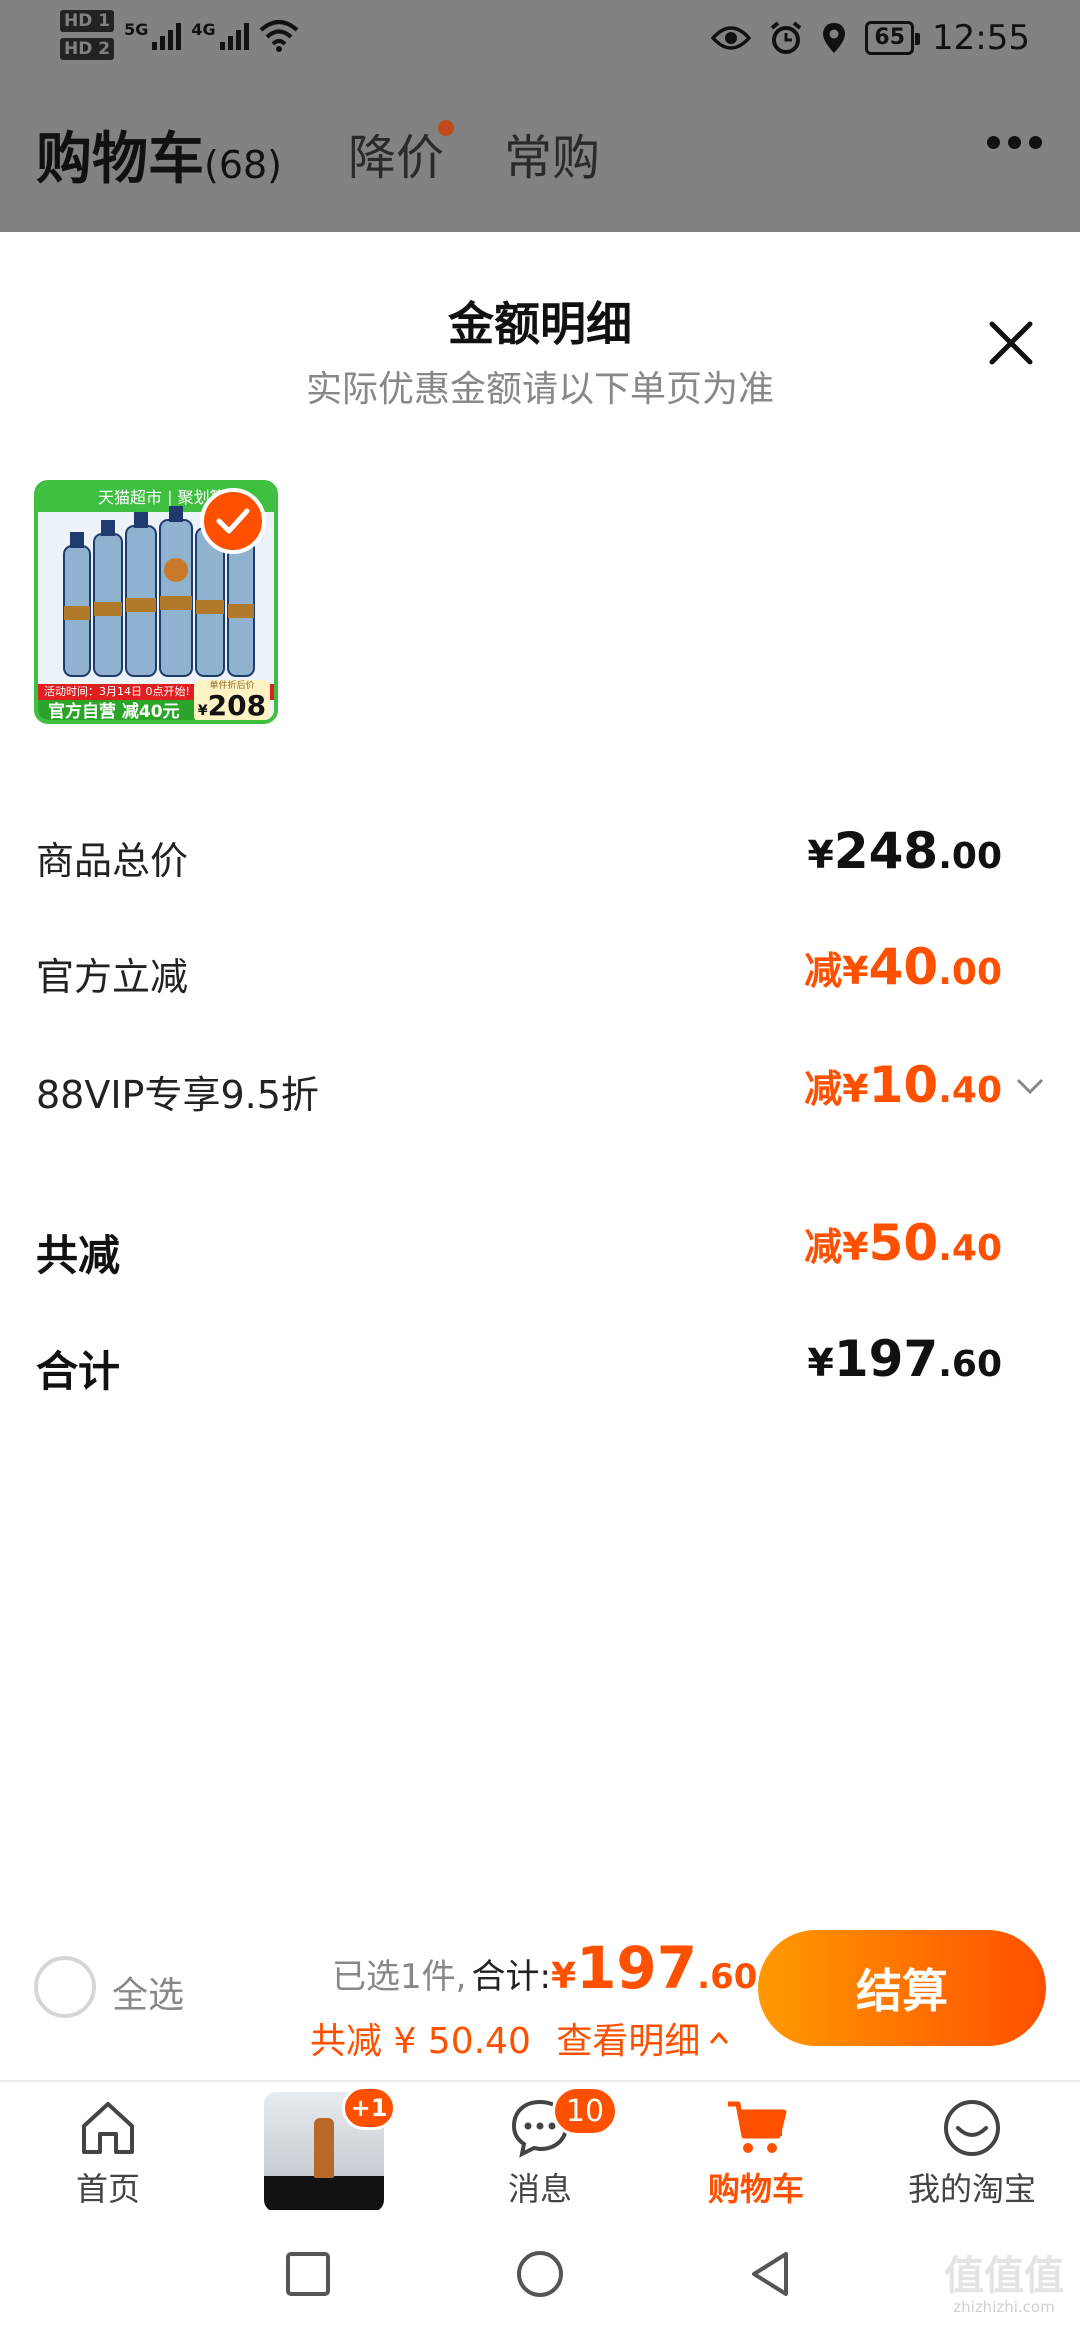 This screenshot has height=2340, width=1080. What do you see at coordinates (78, 1371) in the screenshot?
I see `row-label: 合计` at bounding box center [78, 1371].